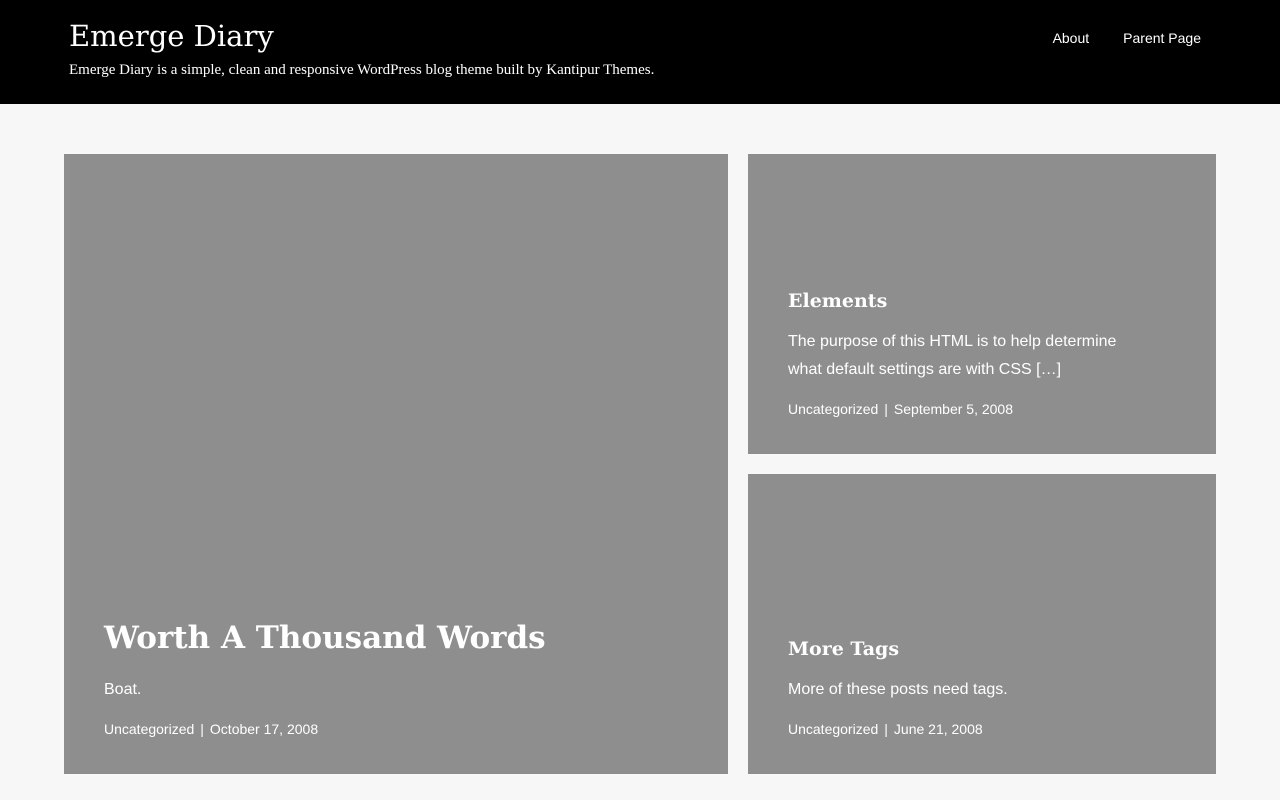 The width and height of the screenshot is (1280, 800). I want to click on nav-item-about: About, so click(1071, 38).